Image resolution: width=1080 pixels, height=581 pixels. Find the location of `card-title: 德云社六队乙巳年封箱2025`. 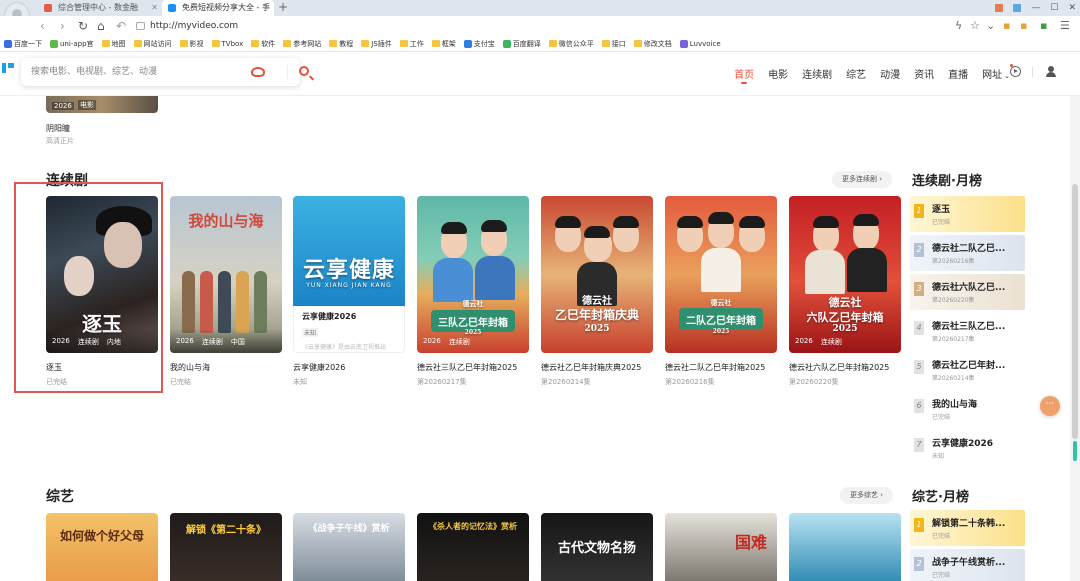

card-title: 德云社六队乙巳年封箱2025 is located at coordinates (839, 367).